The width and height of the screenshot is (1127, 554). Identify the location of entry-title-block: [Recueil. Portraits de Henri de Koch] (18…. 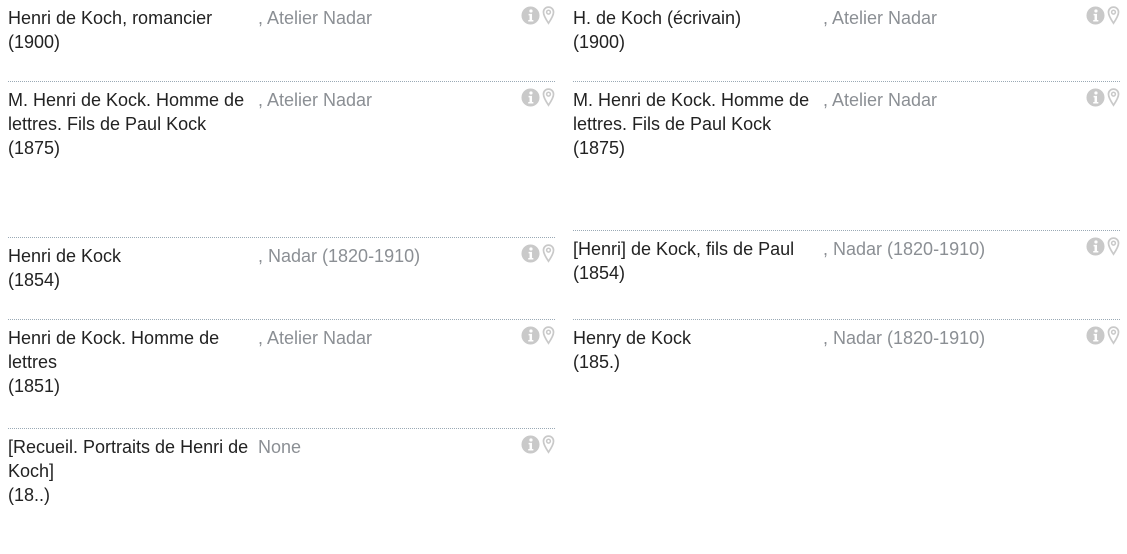
(132, 471).